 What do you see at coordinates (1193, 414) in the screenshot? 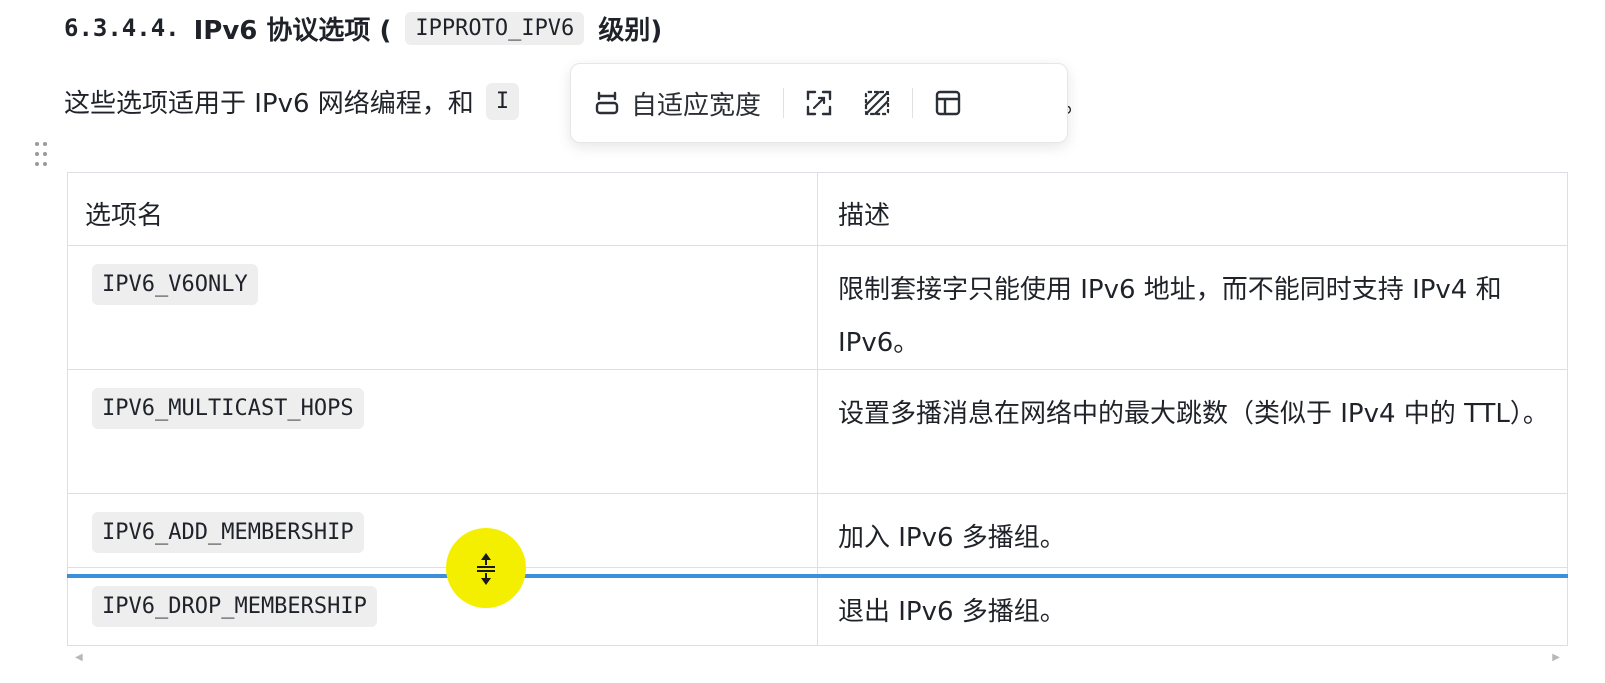
I see `option-description: 设置多播消息在网络中的最大跳数（类似于 IPv4 中的 TTL）。` at bounding box center [1193, 414].